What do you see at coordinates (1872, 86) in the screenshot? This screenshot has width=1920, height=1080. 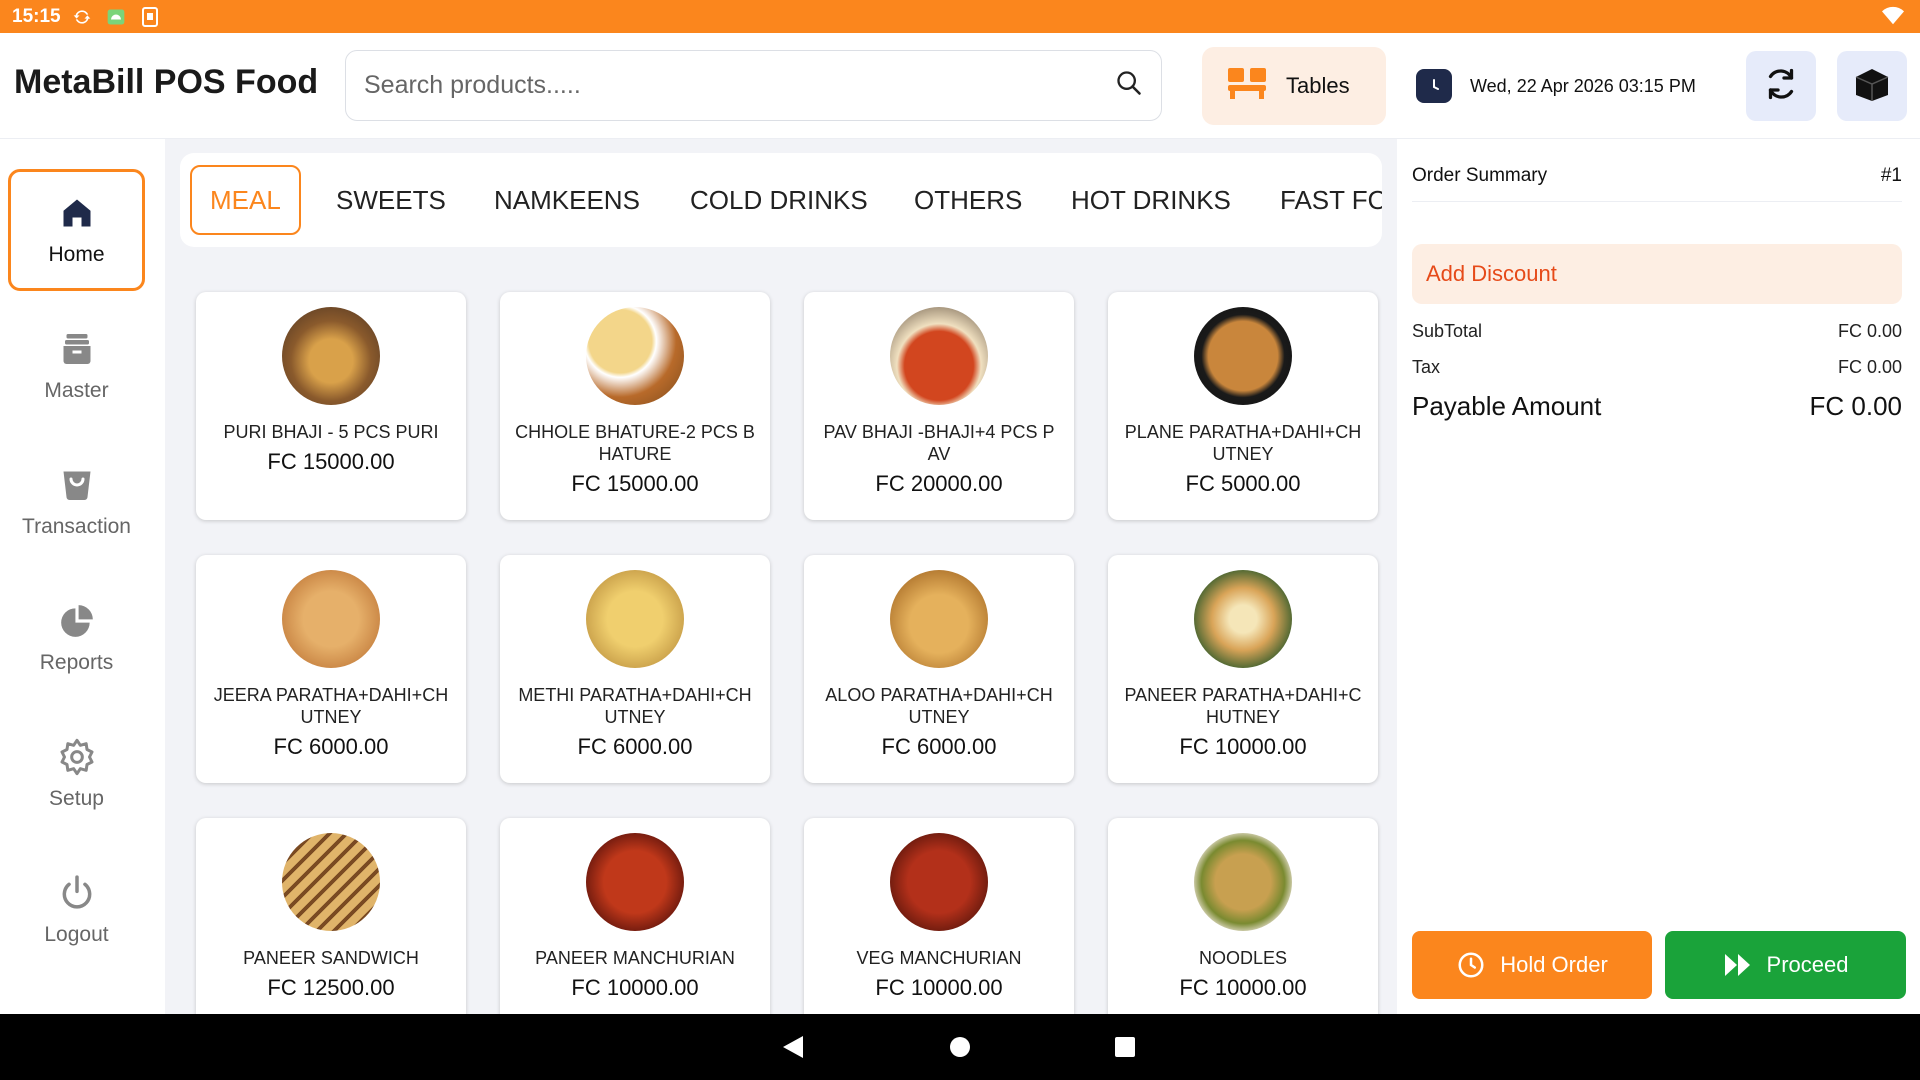 I see `cash-drawer-button` at bounding box center [1872, 86].